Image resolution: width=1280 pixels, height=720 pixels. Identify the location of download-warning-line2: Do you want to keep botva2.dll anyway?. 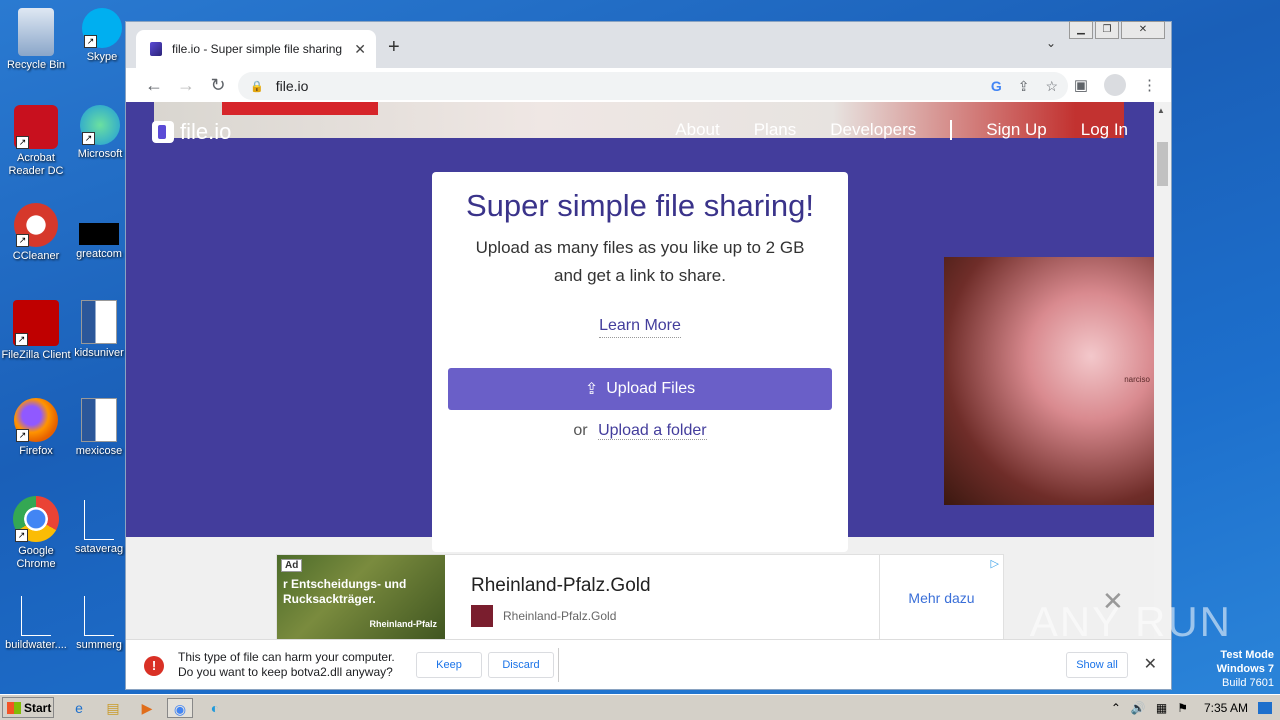
(285, 672).